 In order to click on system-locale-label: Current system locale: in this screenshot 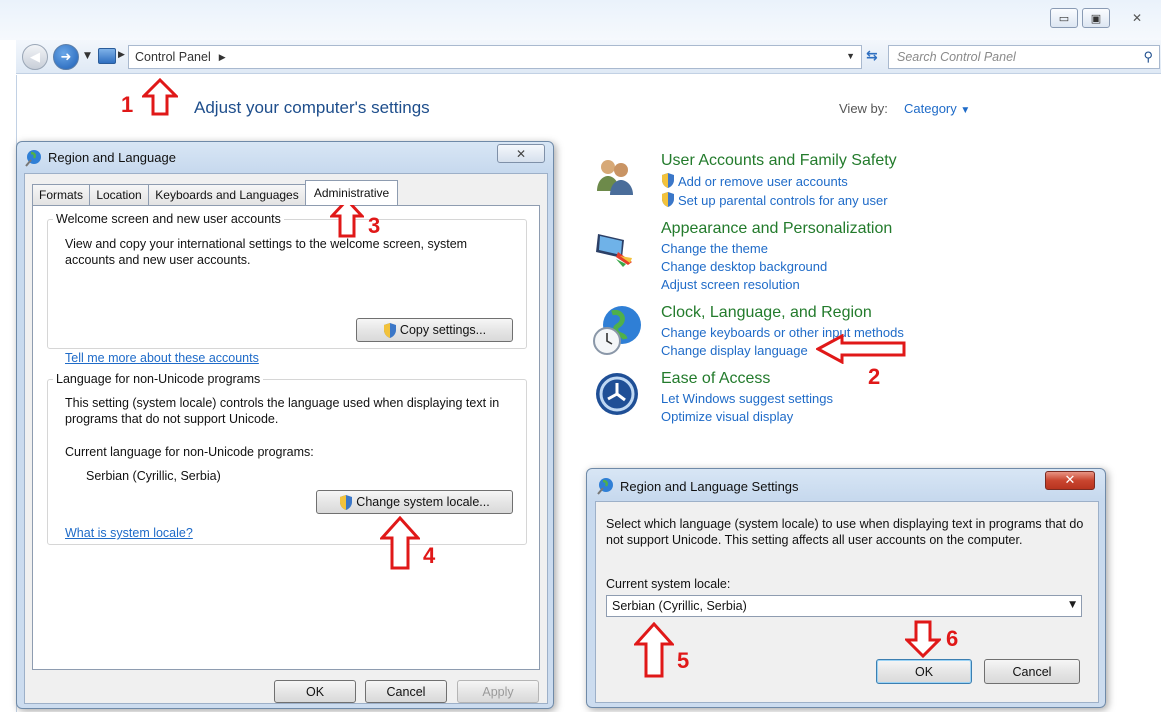, I will do `click(668, 584)`.